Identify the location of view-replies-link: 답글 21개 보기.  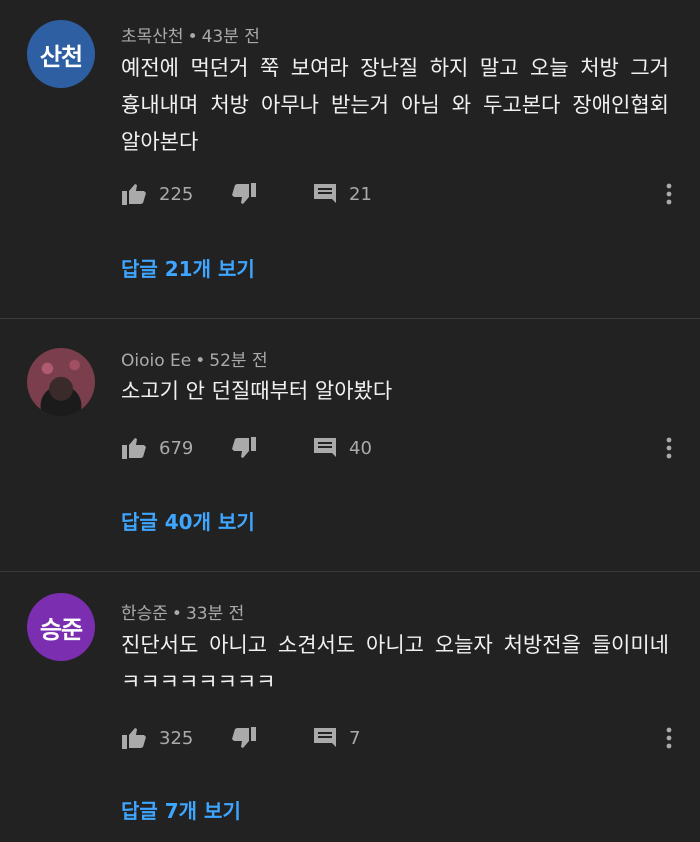
(188, 267).